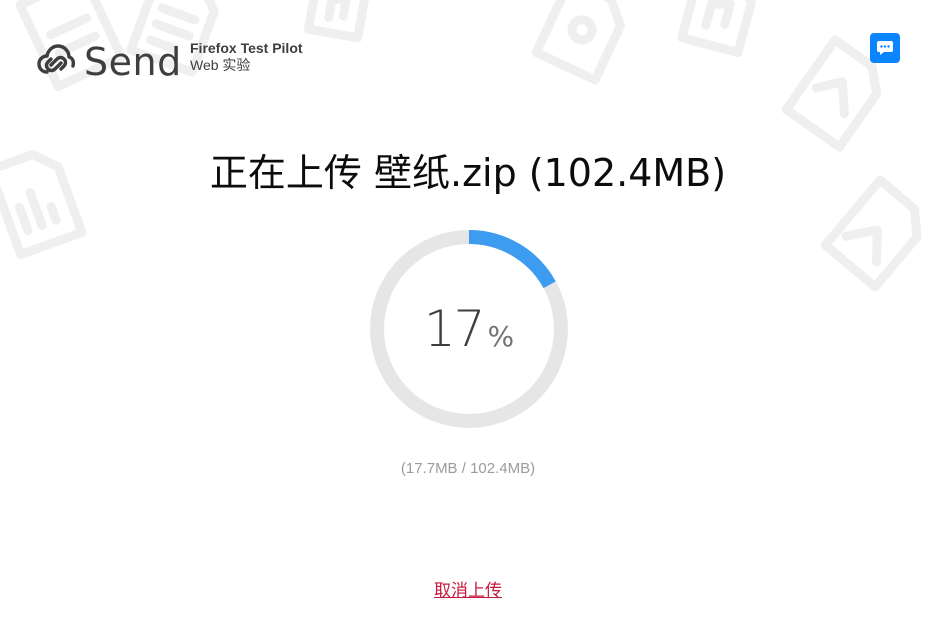 The image size is (936, 640). I want to click on progress-number: 17, so click(454, 329).